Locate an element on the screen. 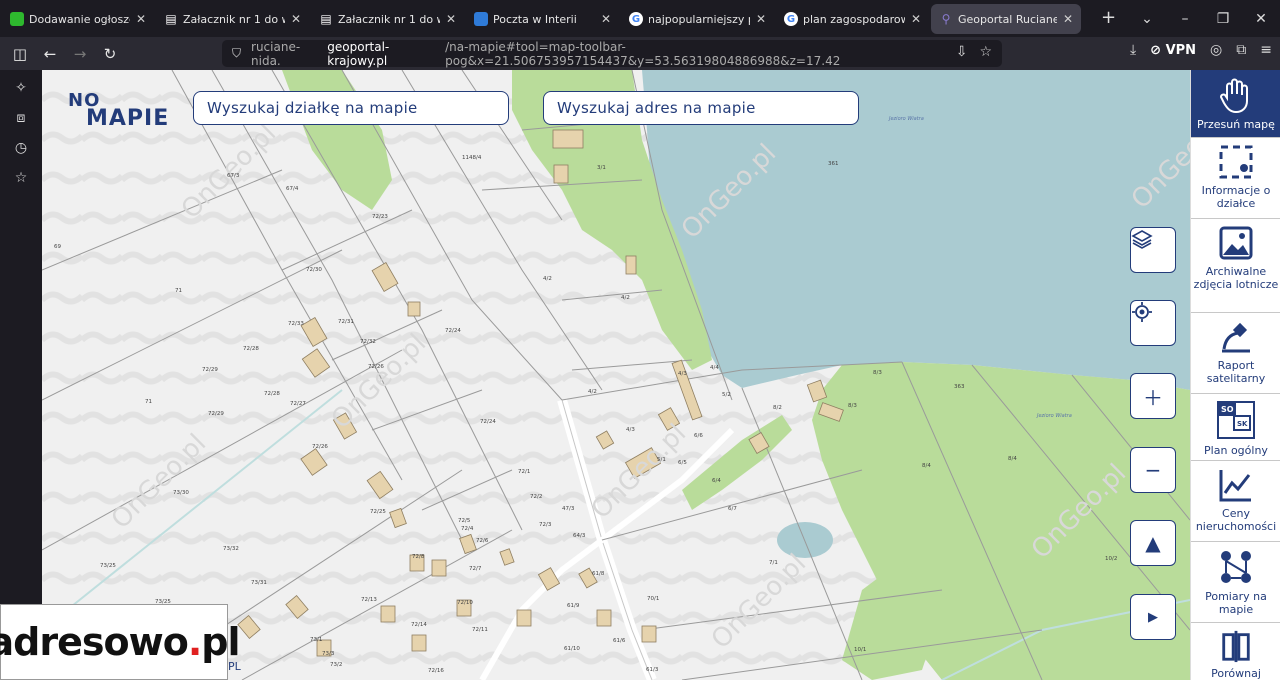  tab-zalacznik-2: ▤ Załacznik nr 1 do wniosk ✕ is located at coordinates (387, 19).